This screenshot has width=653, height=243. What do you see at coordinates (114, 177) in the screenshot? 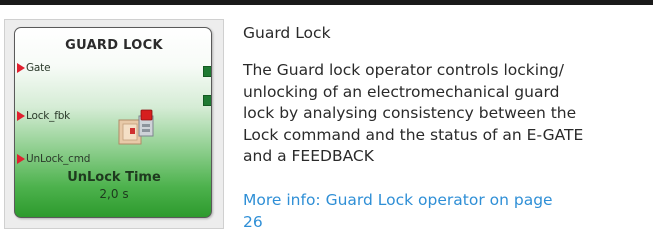
I see `parameter-name: UnLock Time` at bounding box center [114, 177].